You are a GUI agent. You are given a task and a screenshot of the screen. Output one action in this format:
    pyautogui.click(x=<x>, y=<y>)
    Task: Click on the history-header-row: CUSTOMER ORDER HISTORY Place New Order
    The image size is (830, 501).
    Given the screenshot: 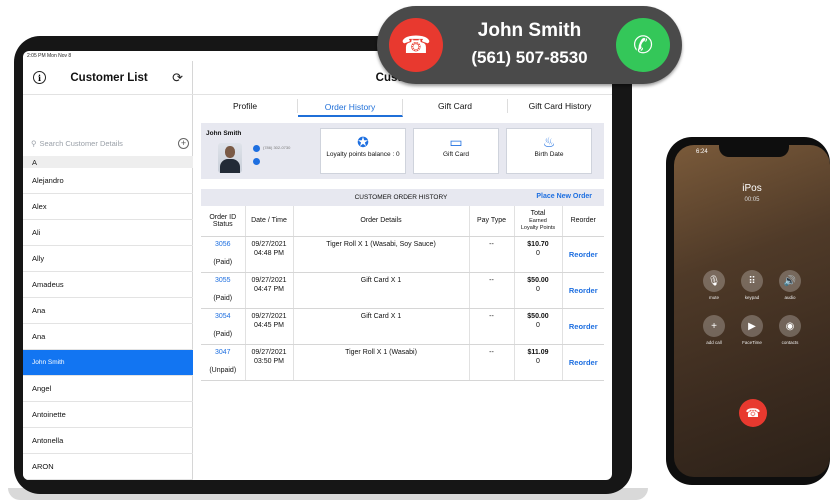 What is the action you would take?
    pyautogui.click(x=402, y=197)
    